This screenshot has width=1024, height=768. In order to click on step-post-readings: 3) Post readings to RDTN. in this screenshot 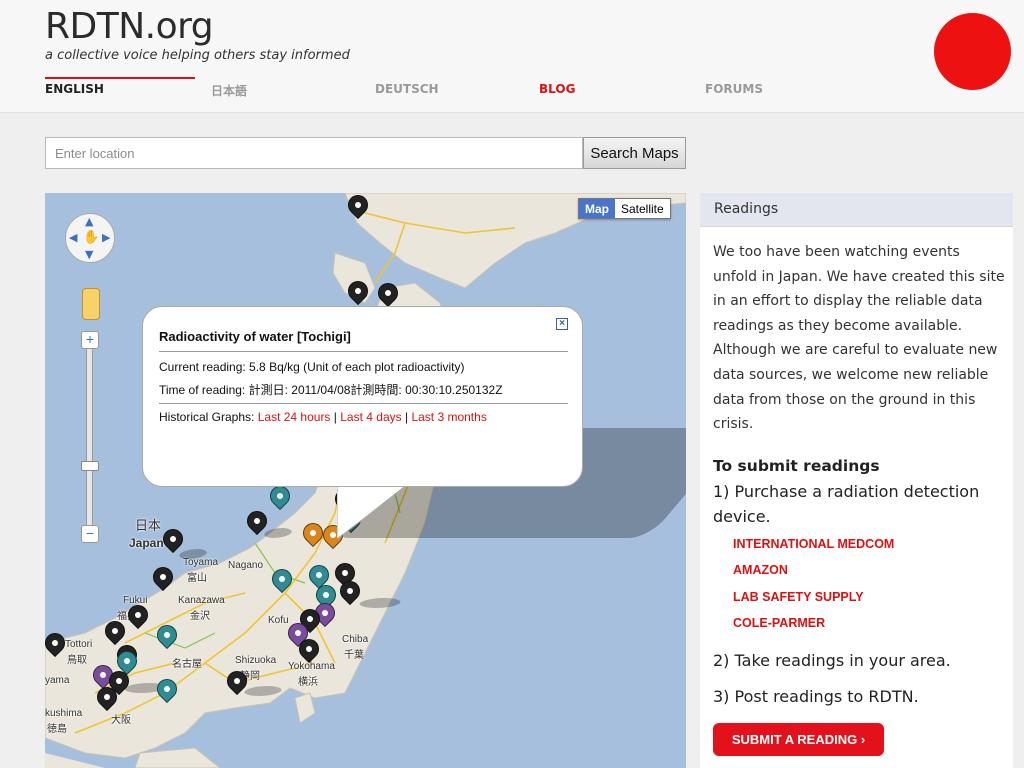, I will do `click(816, 696)`.